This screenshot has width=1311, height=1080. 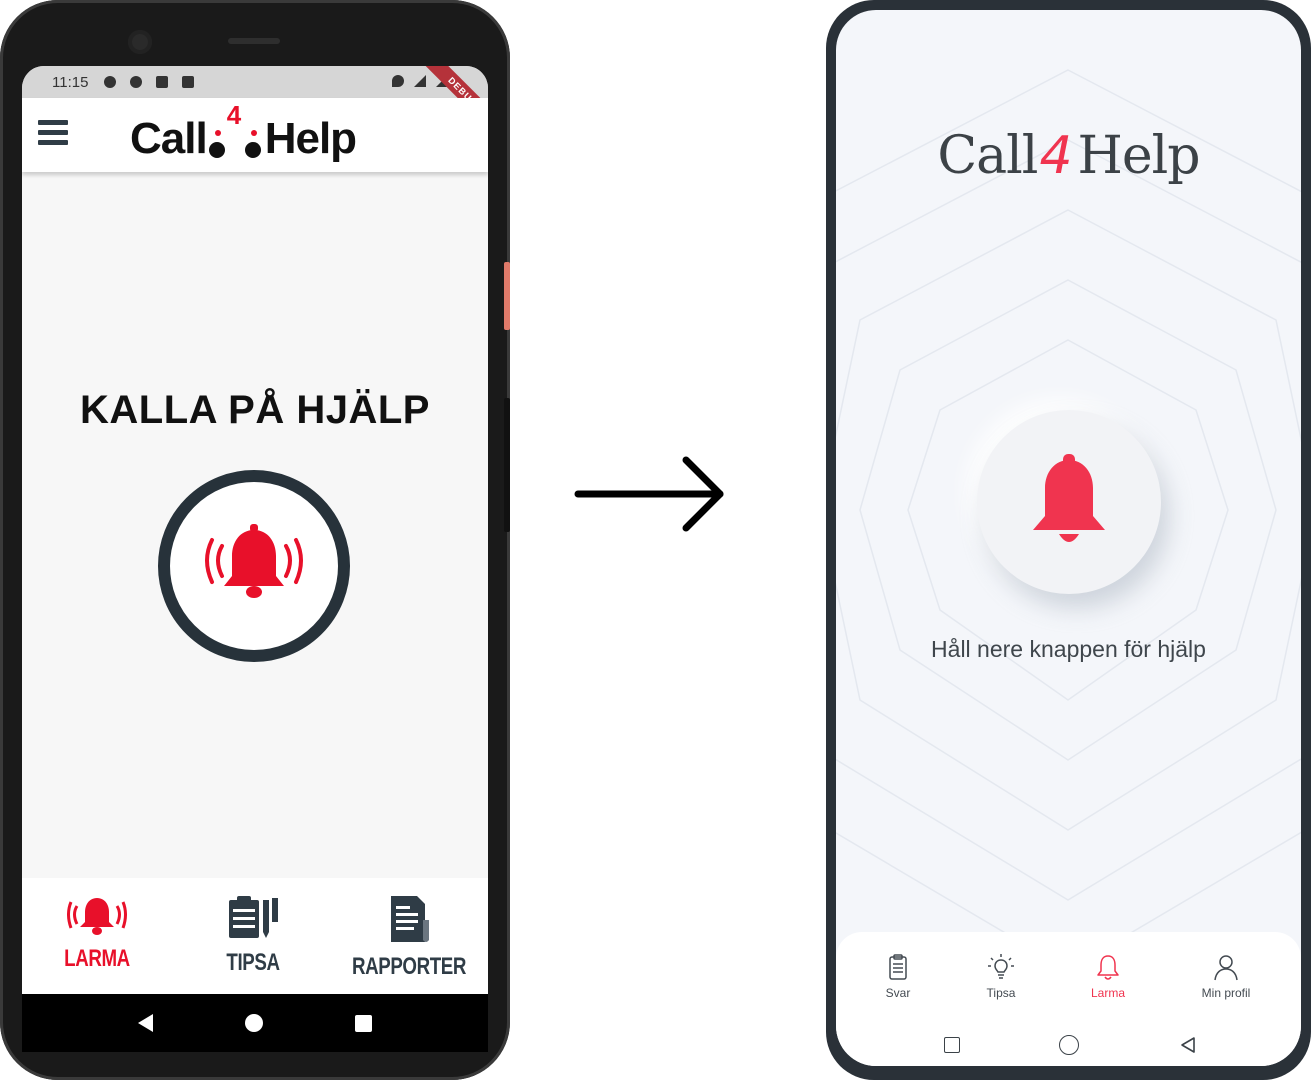 I want to click on app-bar: Call 4 Help, so click(x=255, y=135).